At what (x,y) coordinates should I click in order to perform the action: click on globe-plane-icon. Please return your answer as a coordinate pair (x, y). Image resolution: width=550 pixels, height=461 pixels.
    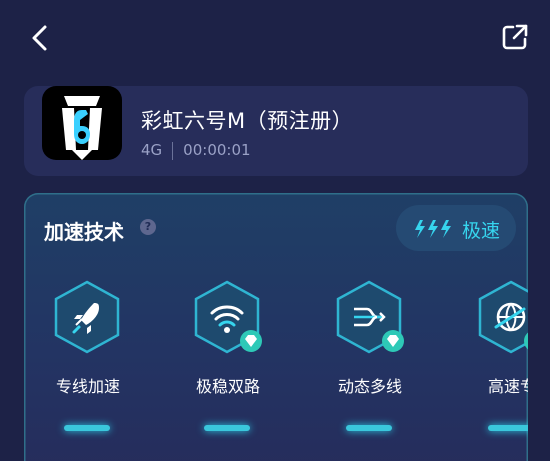
    Looking at the image, I should click on (503, 317).